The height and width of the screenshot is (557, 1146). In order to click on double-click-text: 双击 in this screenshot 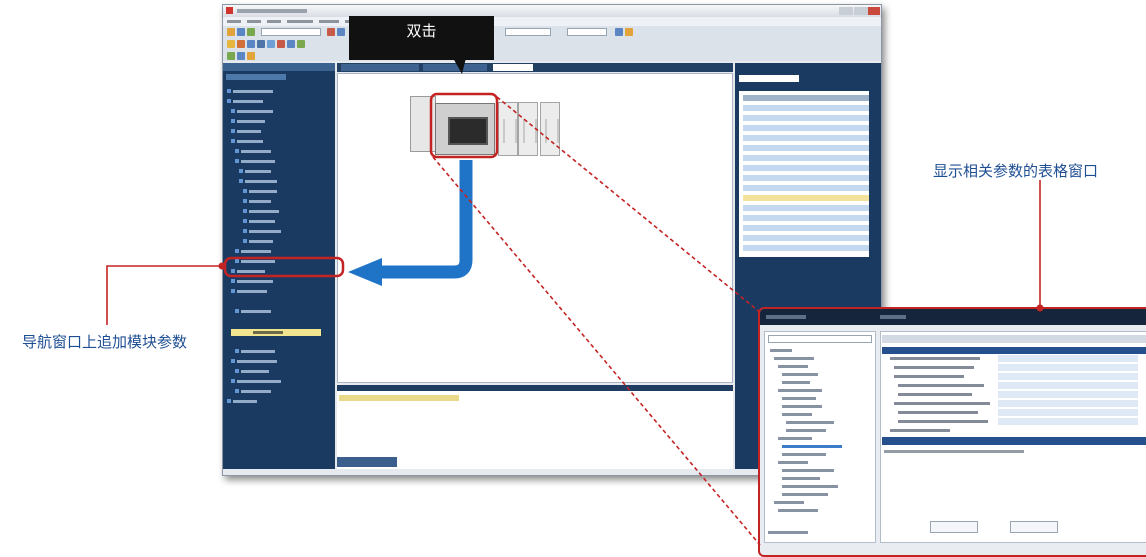, I will do `click(421, 31)`.